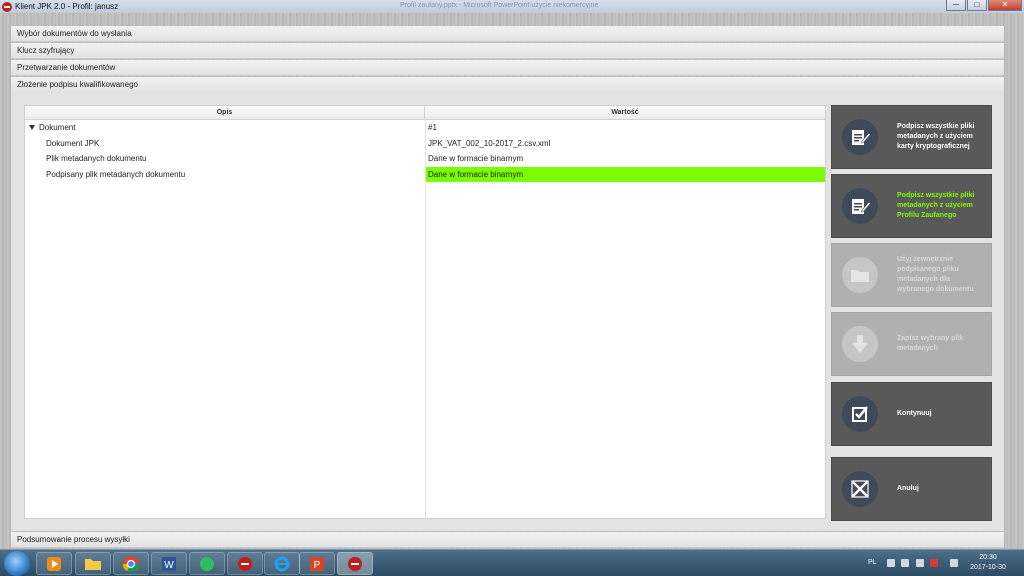 The width and height of the screenshot is (1024, 576). I want to click on start-button, so click(17, 563).